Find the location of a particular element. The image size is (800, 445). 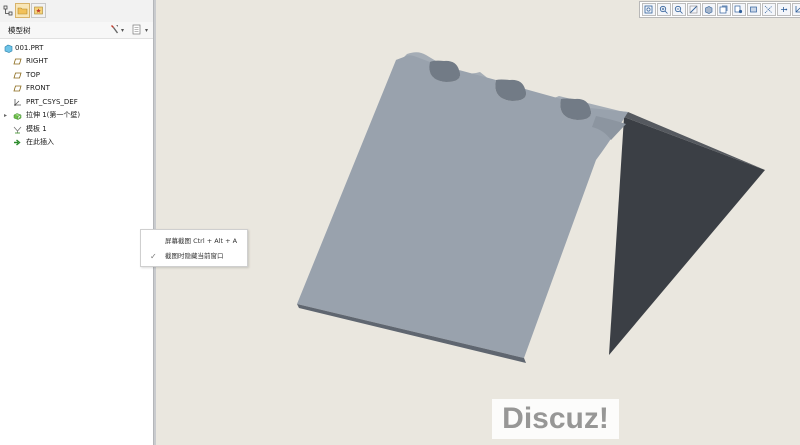

shading-icon is located at coordinates (708, 9).